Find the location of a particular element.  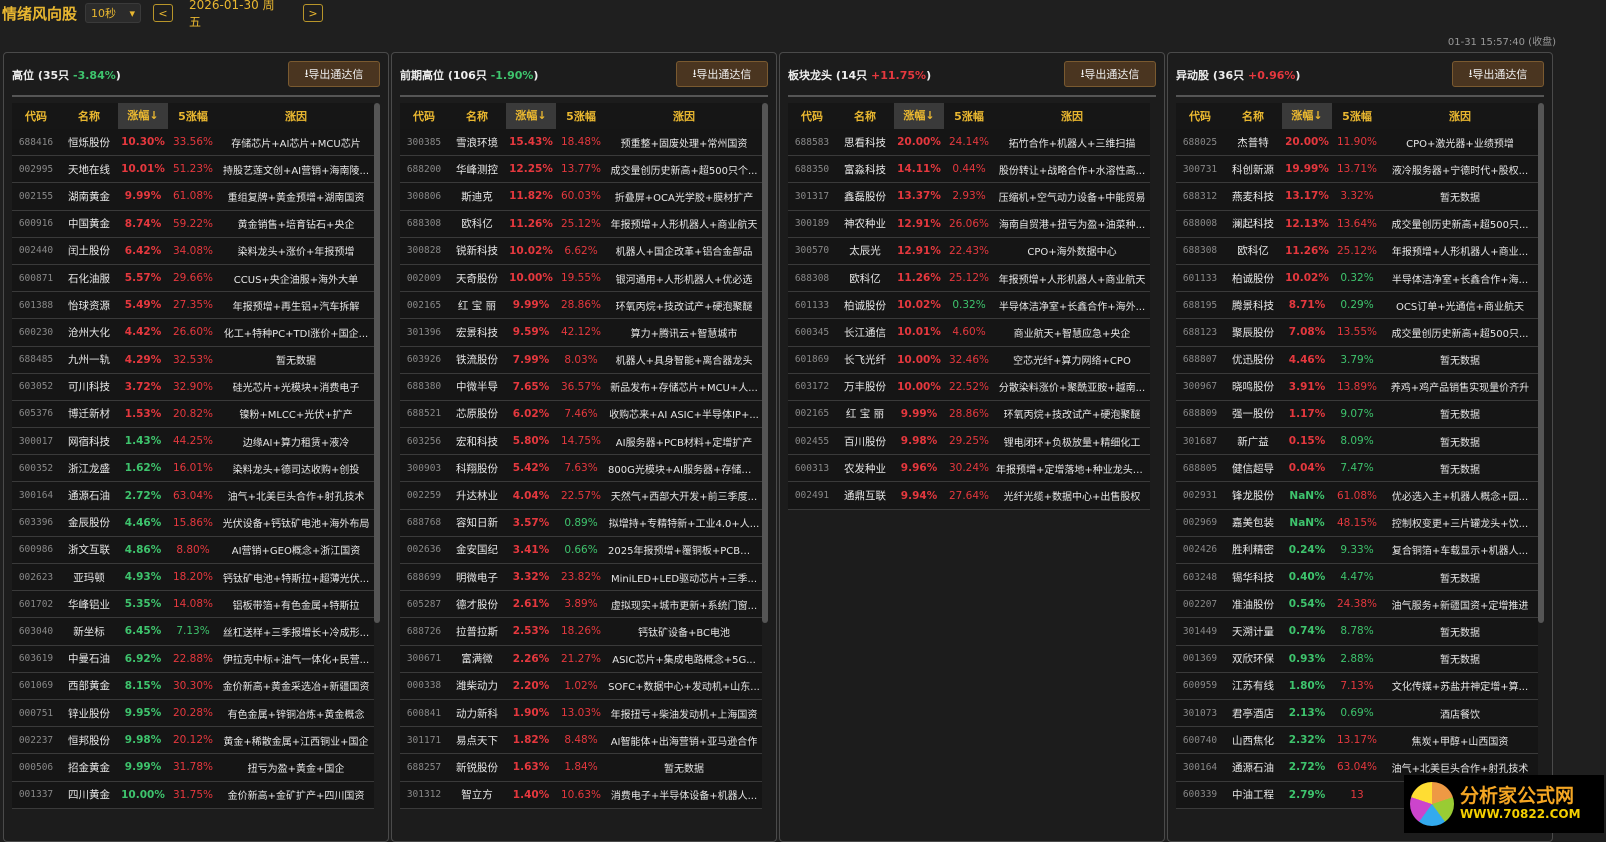

table-row: 601869 长飞光纤 10.00% 32.46% 空芯光纤+算力网络+CPO is located at coordinates (969, 360).